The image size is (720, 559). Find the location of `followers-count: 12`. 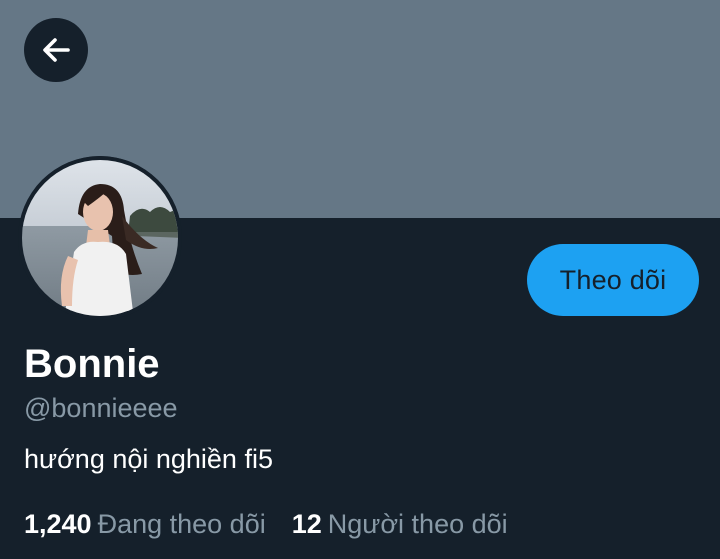

followers-count: 12 is located at coordinates (306, 524).